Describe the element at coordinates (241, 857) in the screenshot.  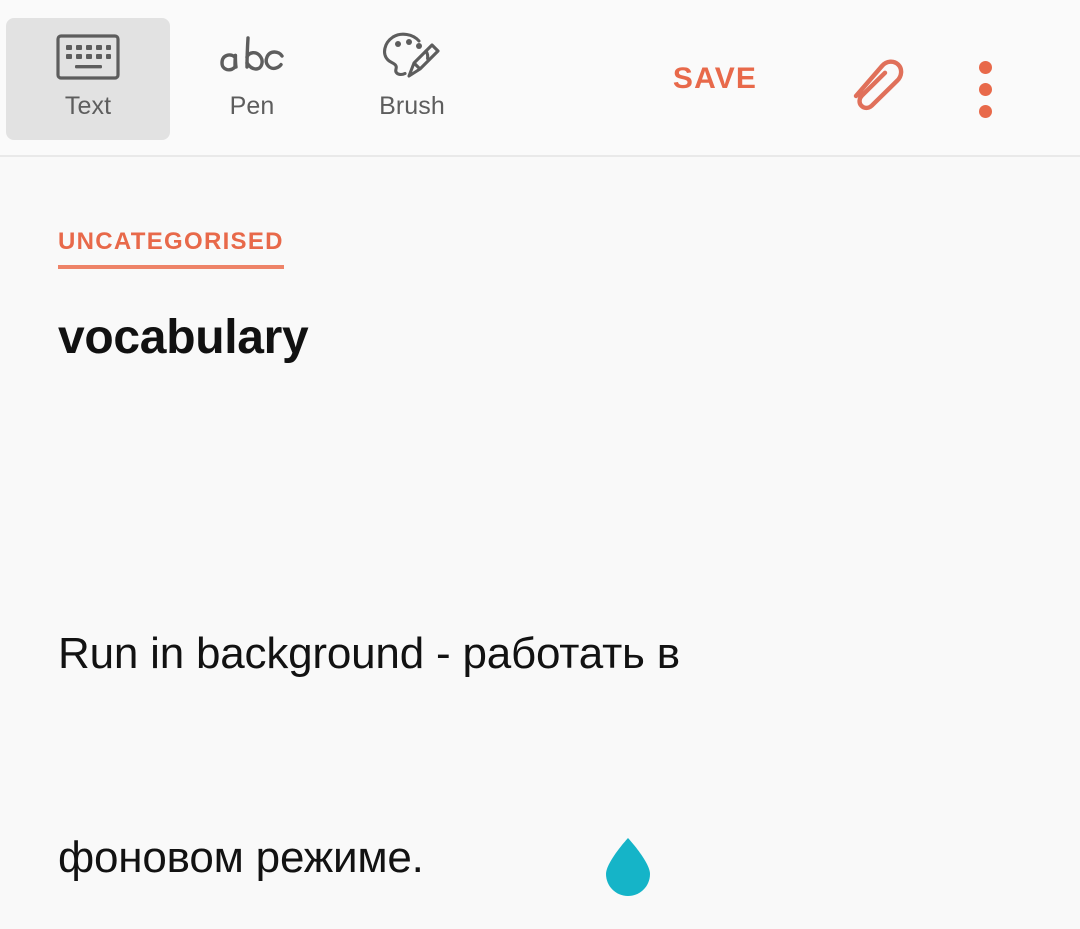
I see `note-body-line: фоновом режиме.` at that location.